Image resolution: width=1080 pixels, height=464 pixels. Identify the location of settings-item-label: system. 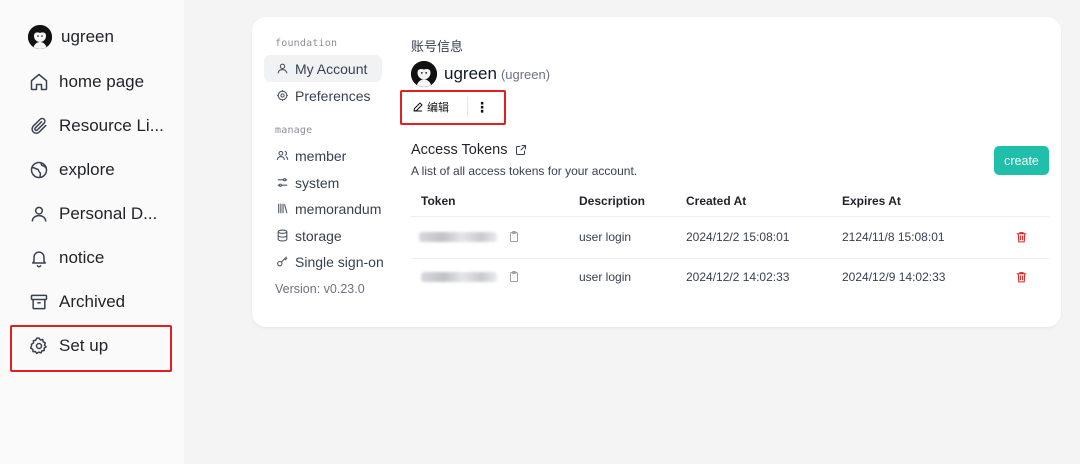
(317, 182).